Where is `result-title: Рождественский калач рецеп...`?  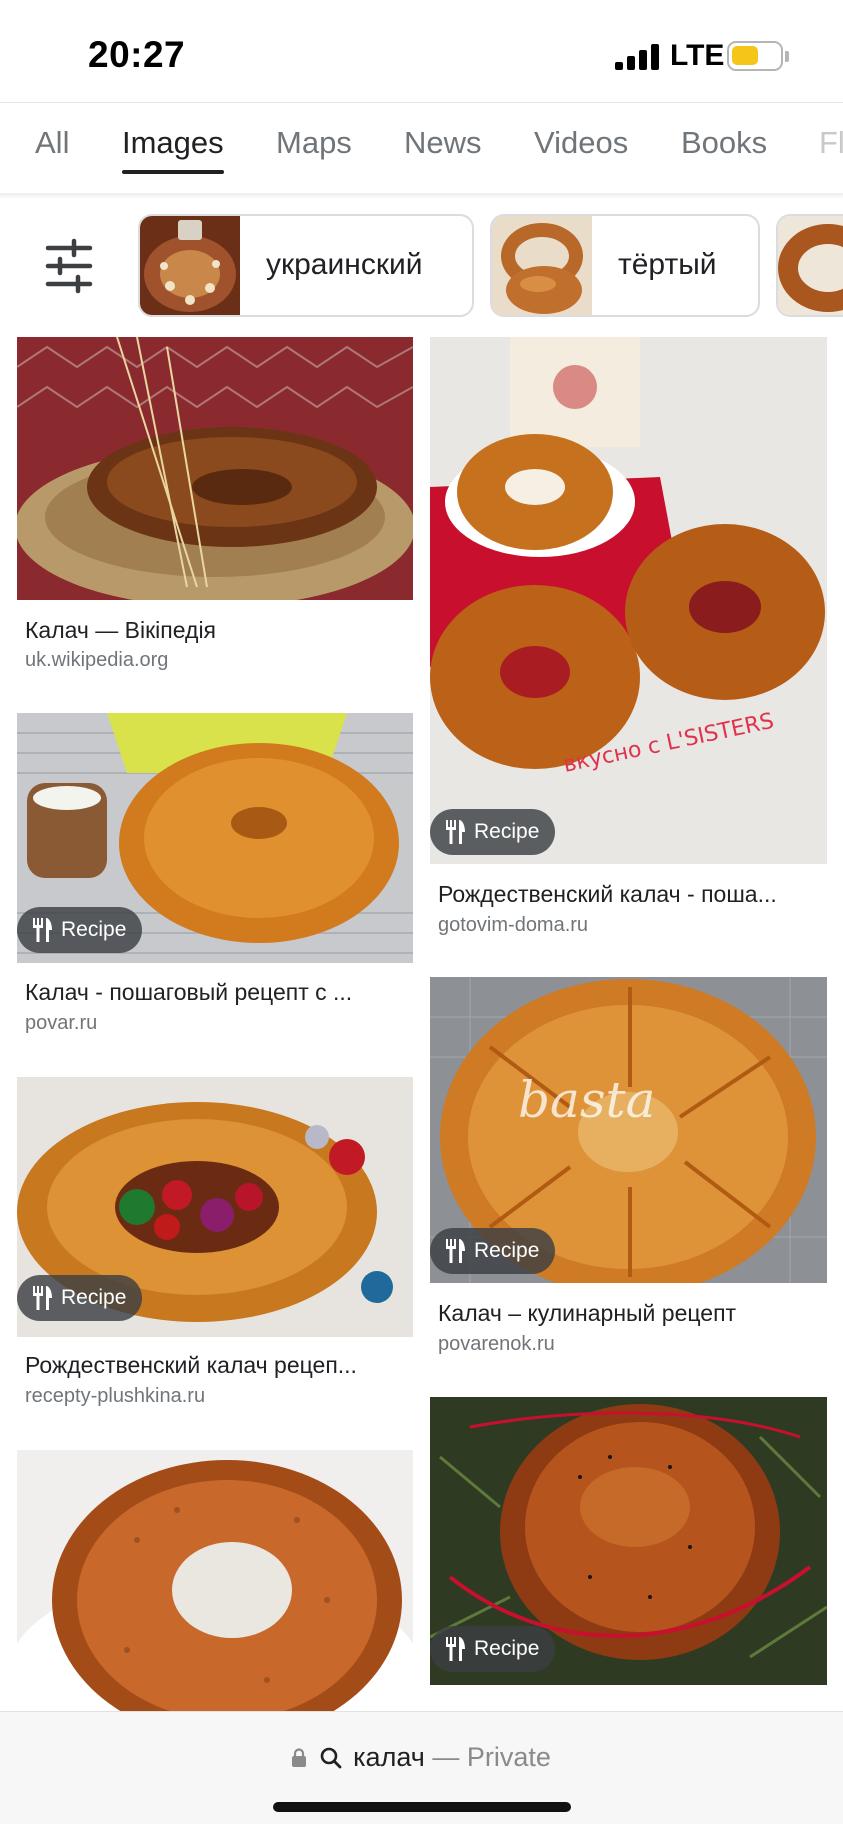
result-title: Рождественский калач рецеп... is located at coordinates (217, 1365).